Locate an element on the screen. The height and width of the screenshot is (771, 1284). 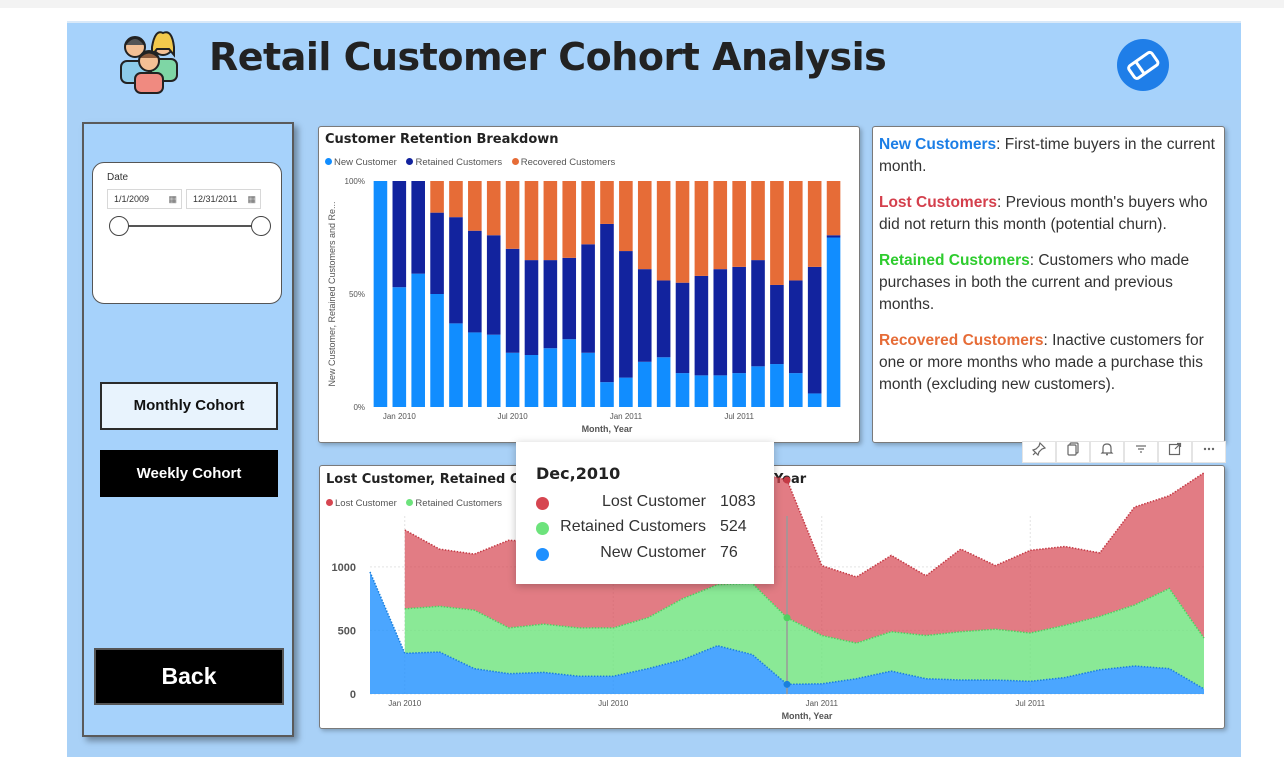
tooltip-label: New Customer is located at coordinates (653, 552).